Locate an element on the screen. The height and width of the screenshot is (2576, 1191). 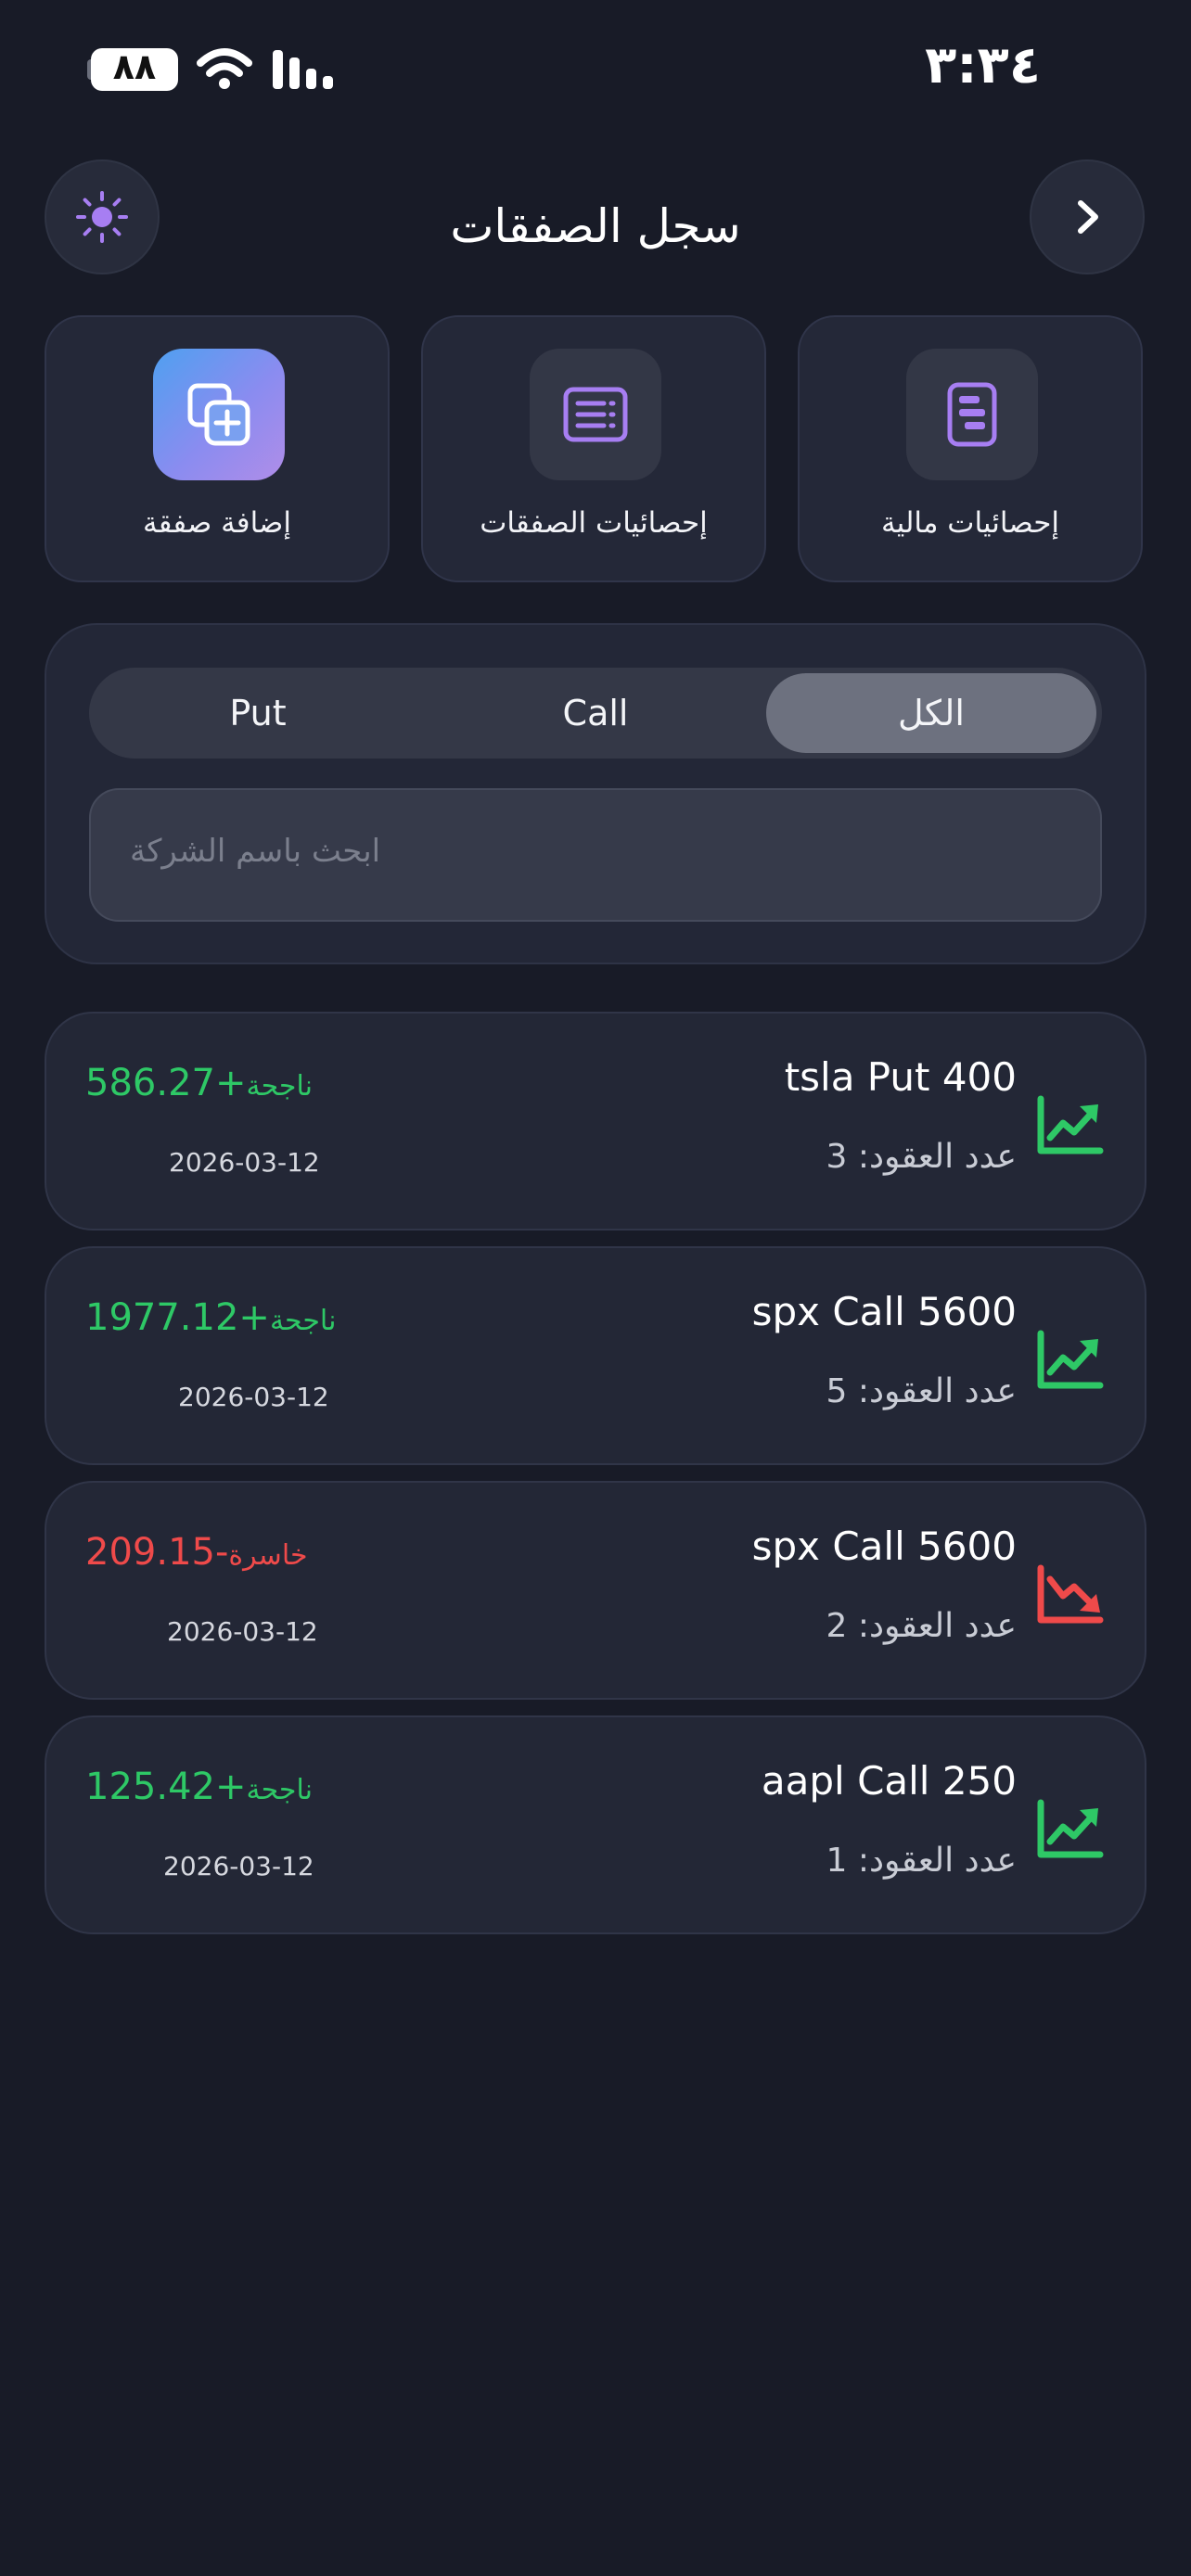
finance-stats-tile is located at coordinates (972, 415).